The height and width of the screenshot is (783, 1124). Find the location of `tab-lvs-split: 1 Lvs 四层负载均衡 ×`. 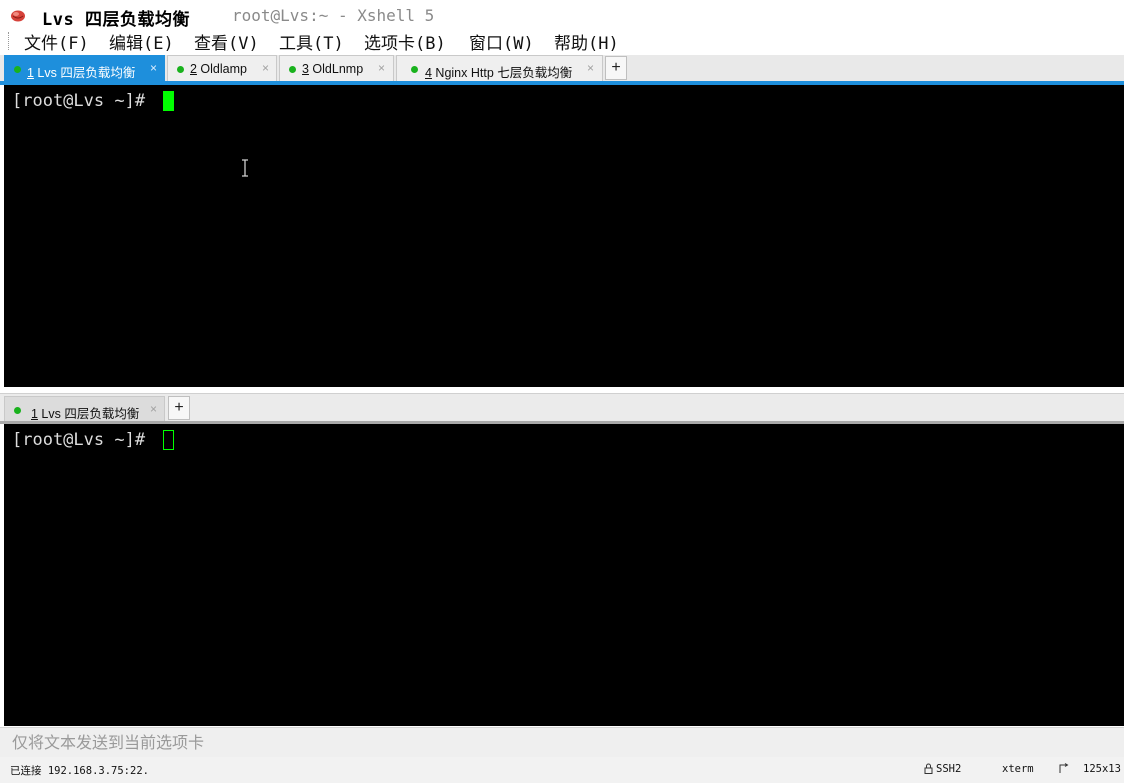

tab-lvs-split: 1 Lvs 四层负载均衡 × is located at coordinates (84, 409).